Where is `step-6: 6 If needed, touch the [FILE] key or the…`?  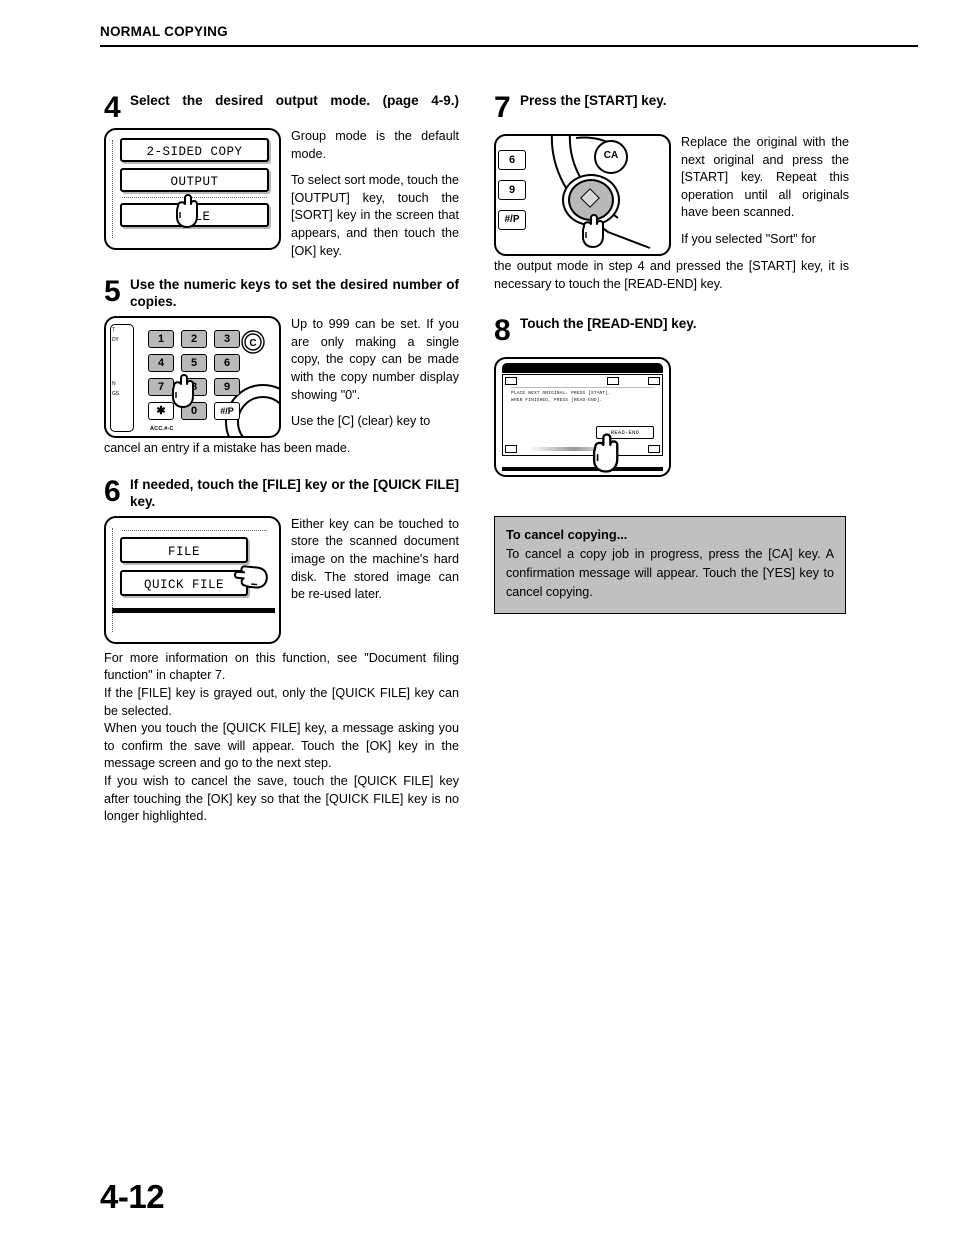
step-6: 6 If needed, touch the [FILE] key or the… is located at coordinates (281, 651).